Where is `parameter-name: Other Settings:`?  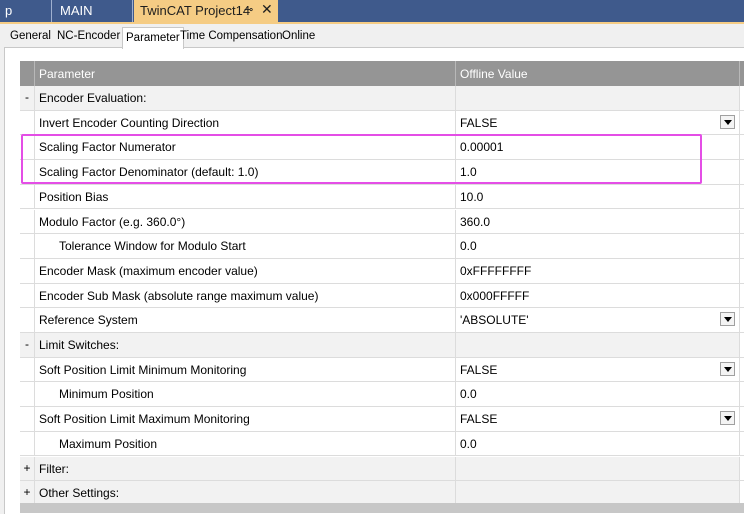
parameter-name: Other Settings: is located at coordinates (245, 493).